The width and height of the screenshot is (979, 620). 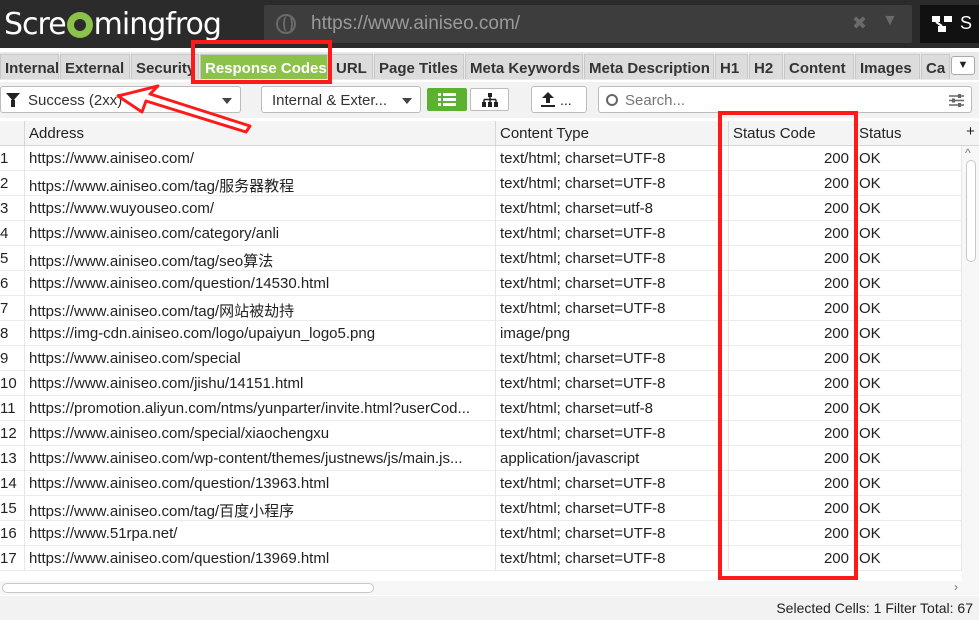 I want to click on cell-address: https://www.ainiseo.com/, so click(x=260, y=158).